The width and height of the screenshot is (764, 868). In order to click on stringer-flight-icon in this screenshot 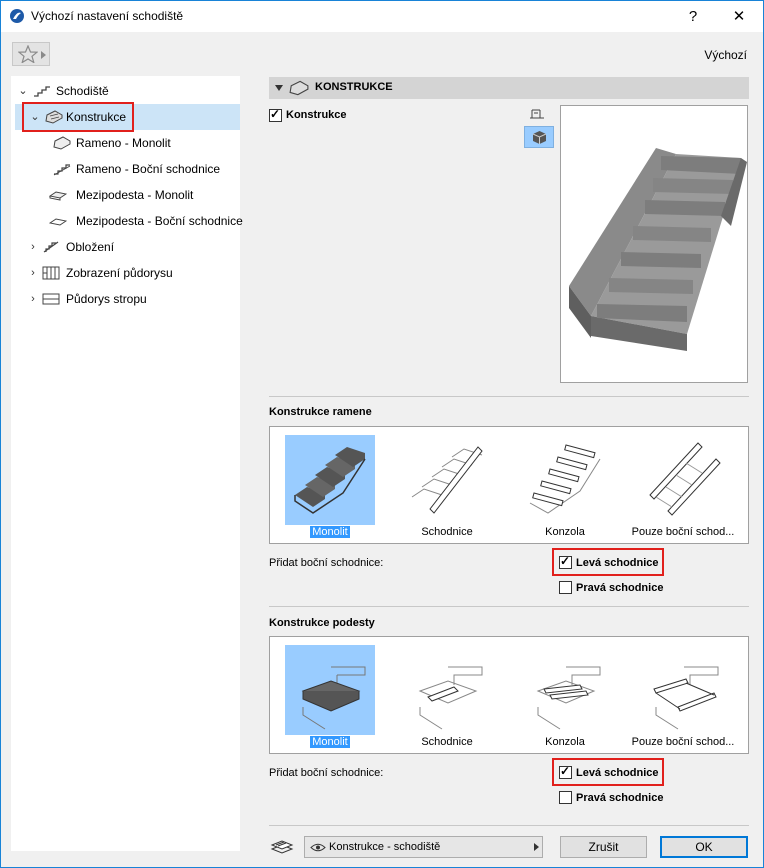, I will do `click(447, 480)`.